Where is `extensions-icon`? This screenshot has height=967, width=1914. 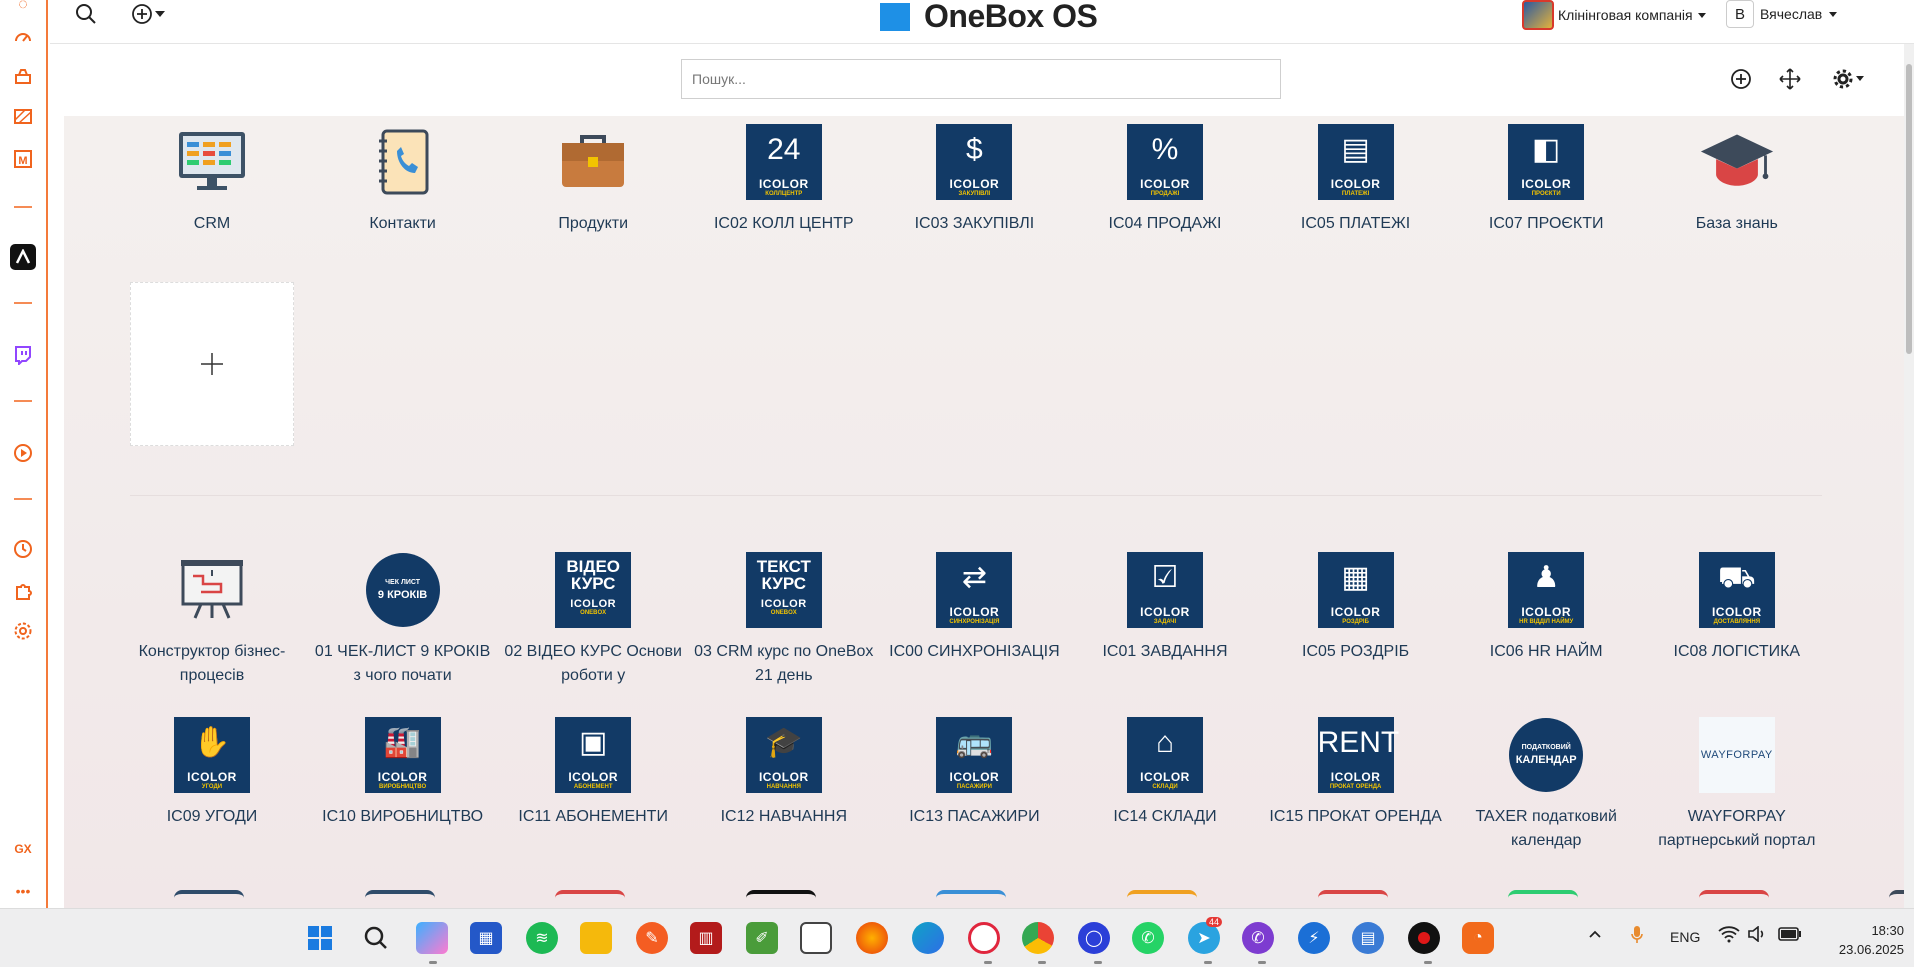 extensions-icon is located at coordinates (23, 591).